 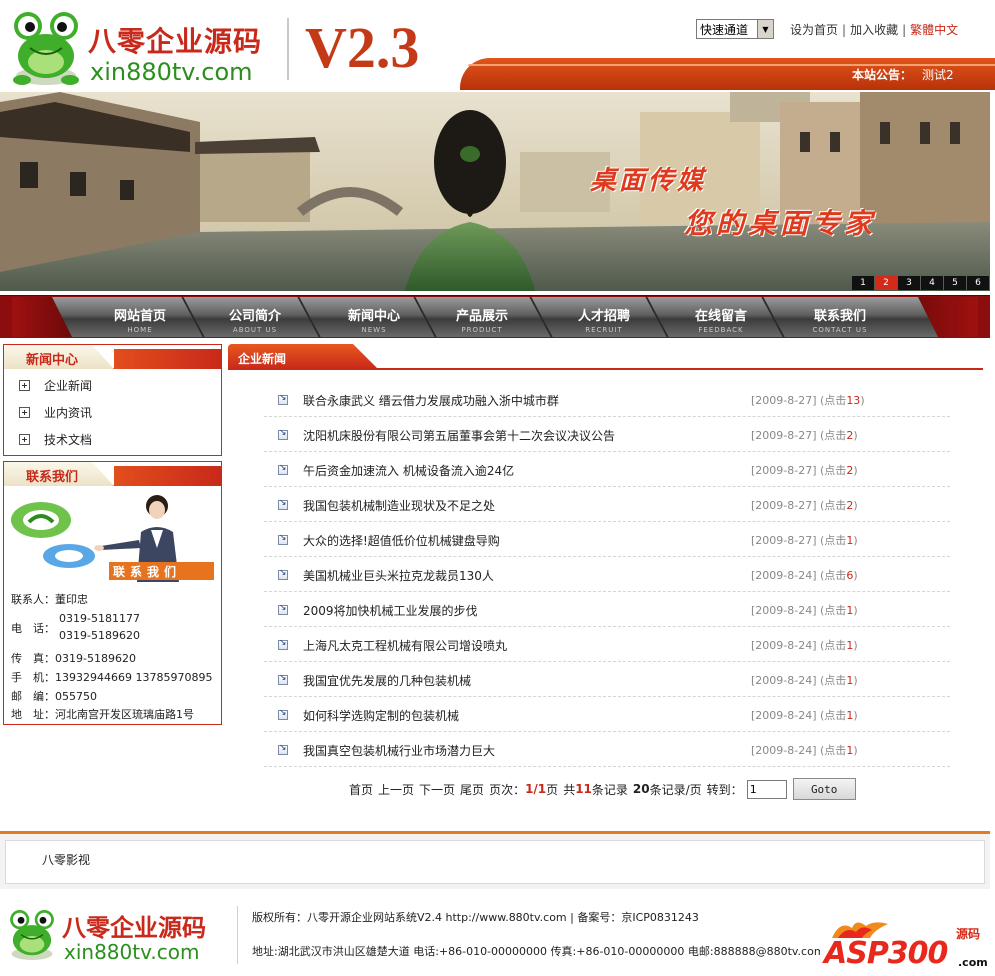 What do you see at coordinates (765, 29) in the screenshot?
I see `dropdown-arrow-icon: ▼` at bounding box center [765, 29].